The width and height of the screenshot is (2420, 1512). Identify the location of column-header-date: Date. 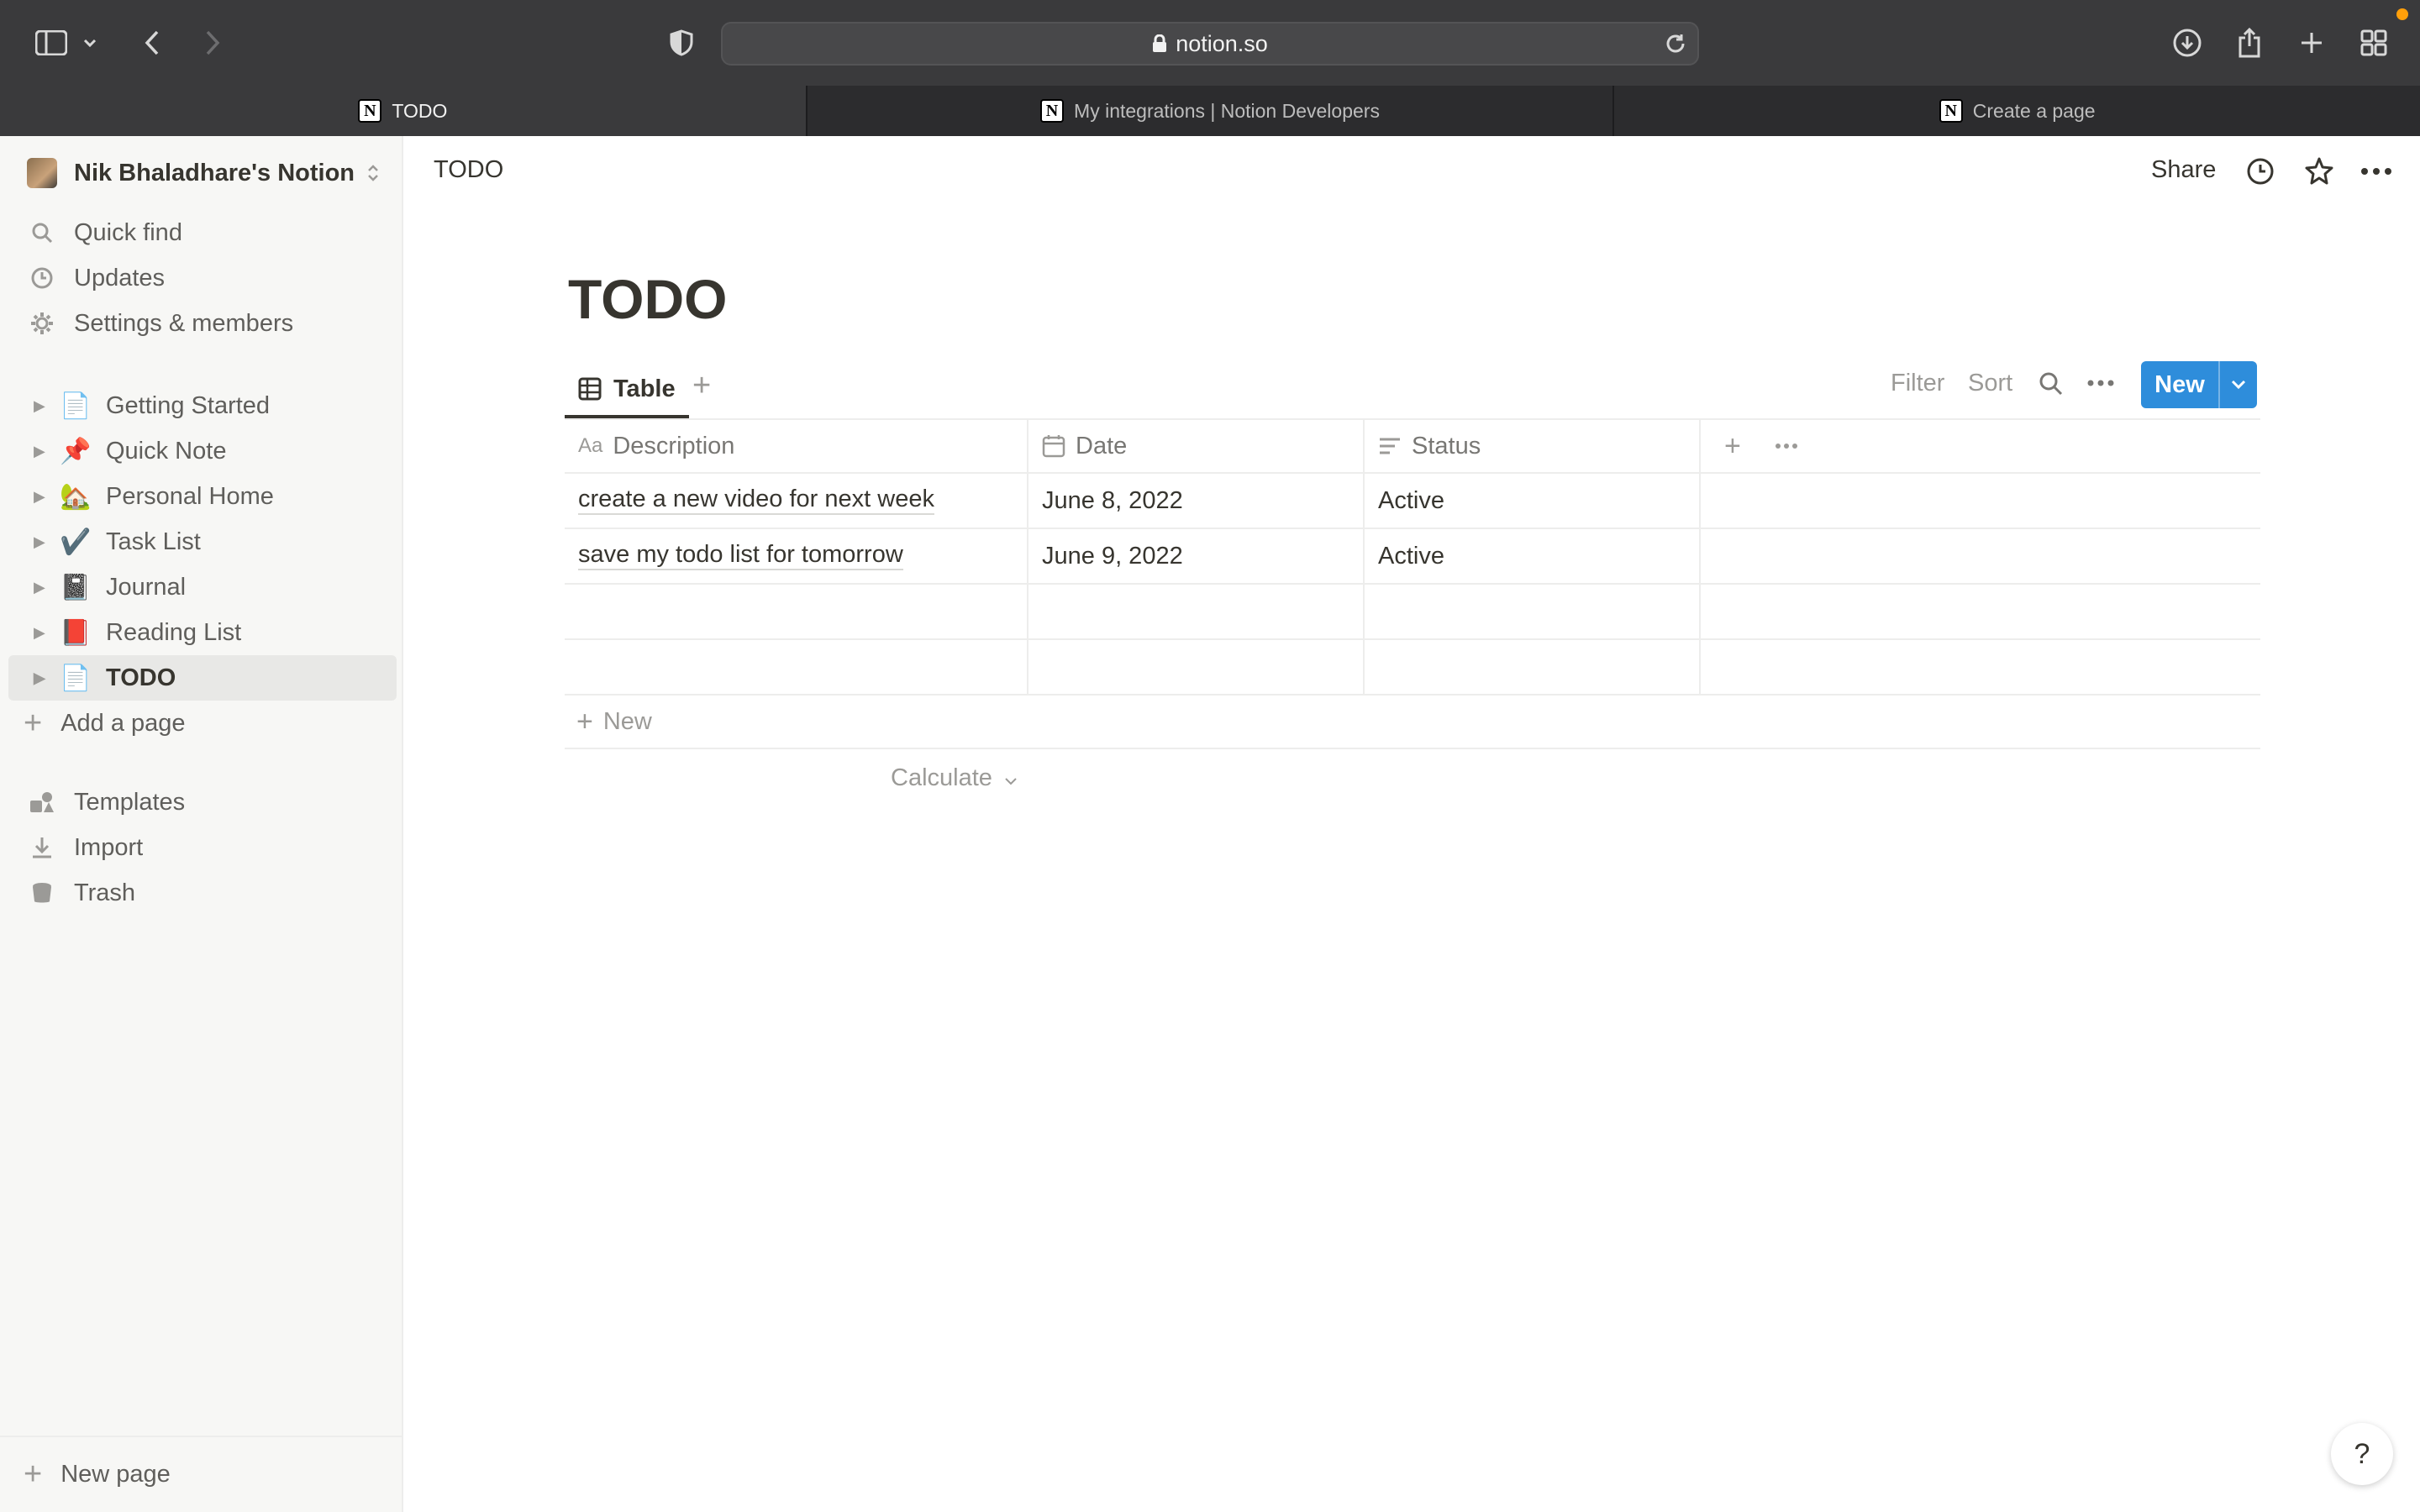
(1196, 446).